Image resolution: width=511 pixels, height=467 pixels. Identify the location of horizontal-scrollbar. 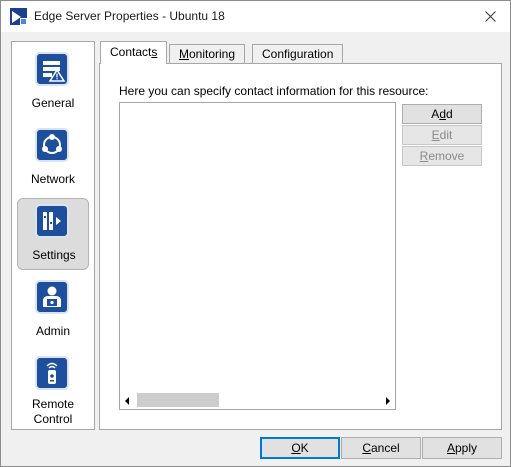
(257, 400).